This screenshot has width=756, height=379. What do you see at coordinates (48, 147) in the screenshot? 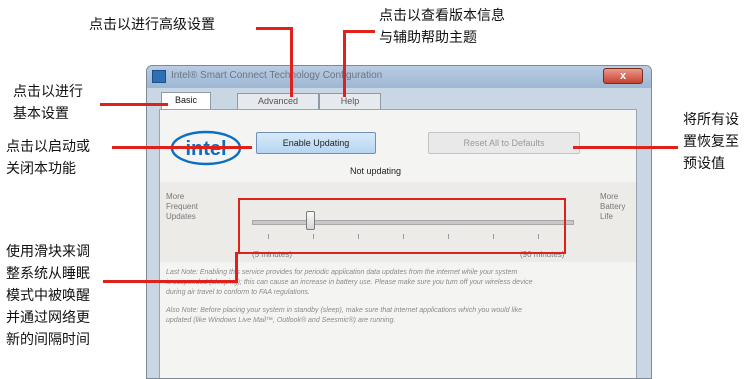
I see `enable-annotation-line1: 点击以启动或` at bounding box center [48, 147].